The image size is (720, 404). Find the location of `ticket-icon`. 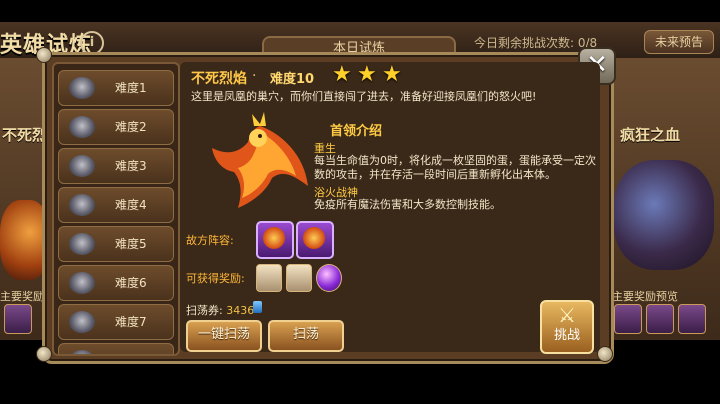

ticket-icon is located at coordinates (257, 307).